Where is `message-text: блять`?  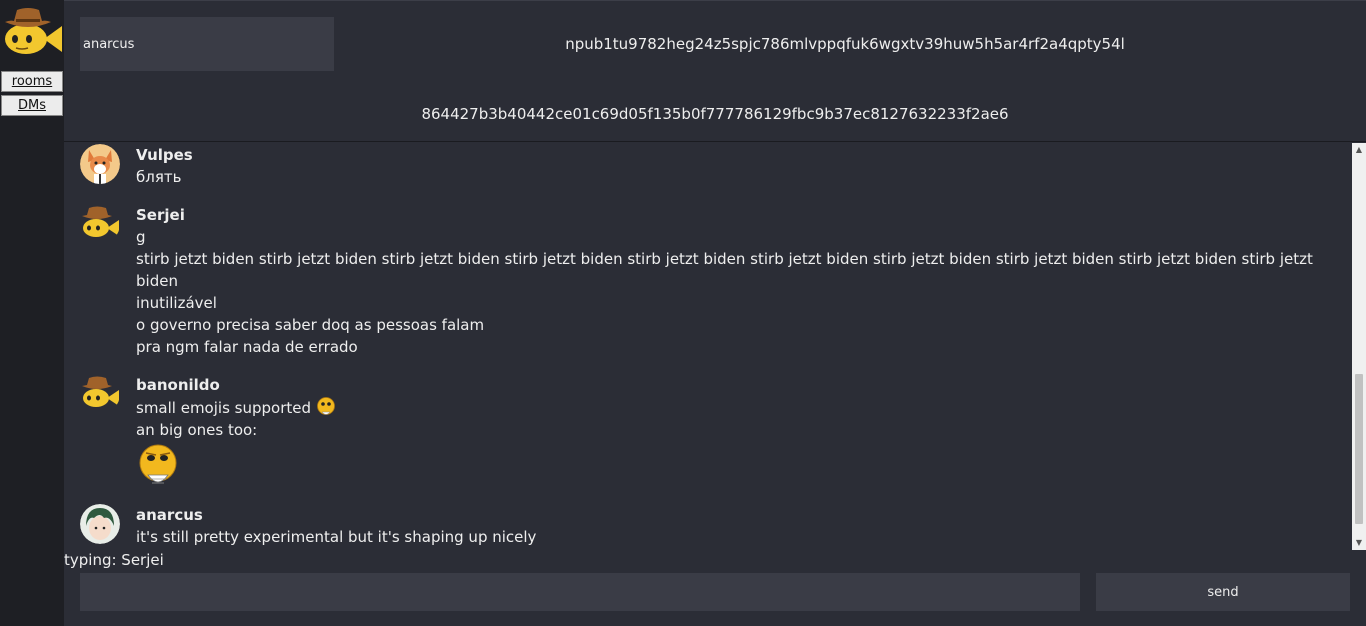
message-text: блять is located at coordinates (159, 177).